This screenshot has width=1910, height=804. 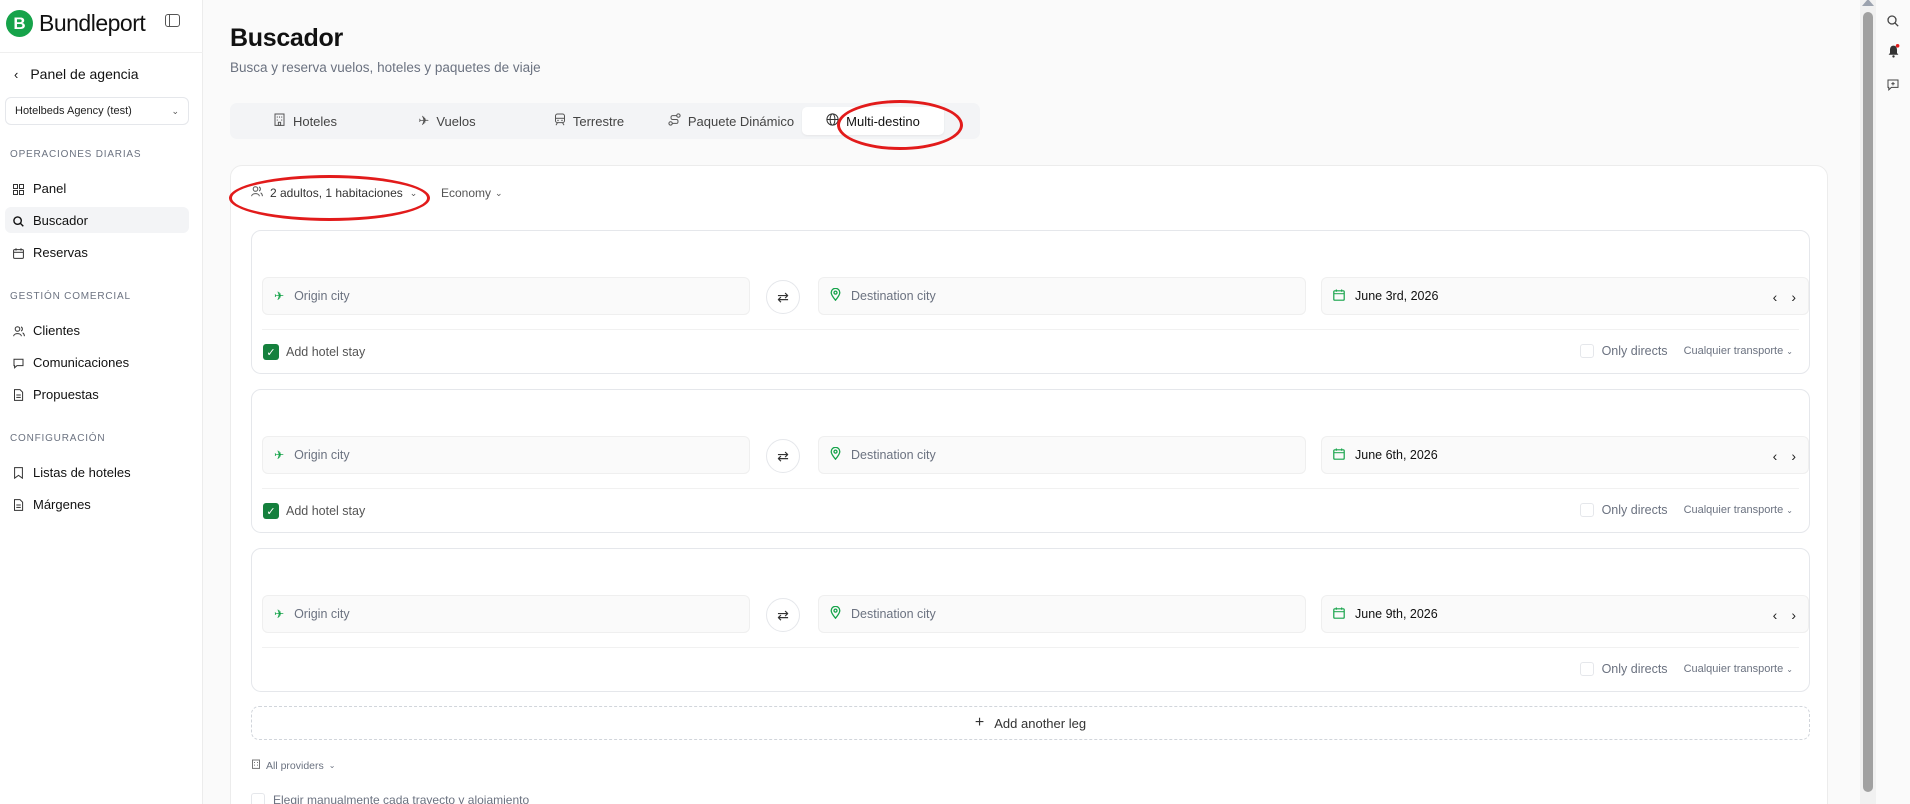 What do you see at coordinates (1565, 455) in the screenshot?
I see `date-picker: June 6th, 2026 ‹ ›` at bounding box center [1565, 455].